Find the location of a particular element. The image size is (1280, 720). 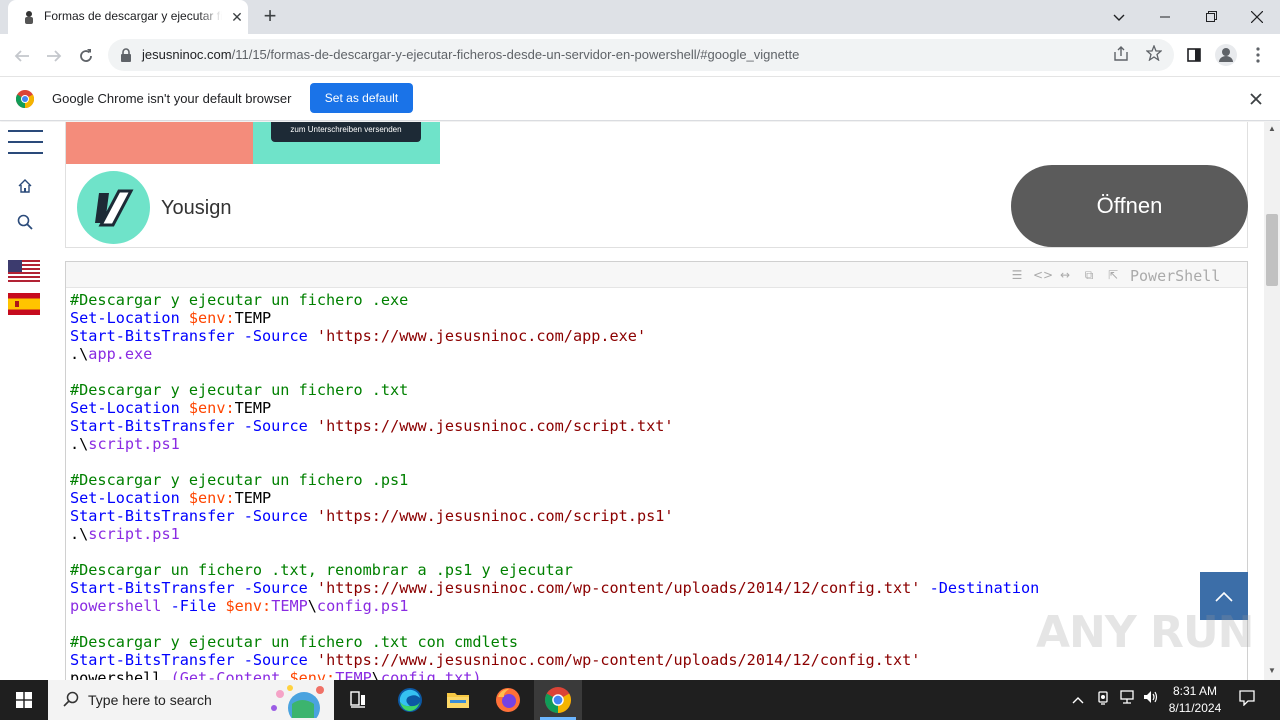

code-token: script.ps1 is located at coordinates (134, 444).